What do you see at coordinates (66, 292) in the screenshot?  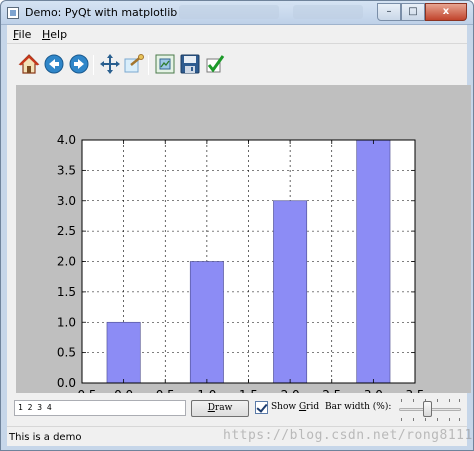 I see `y-tick-label: 1.5` at bounding box center [66, 292].